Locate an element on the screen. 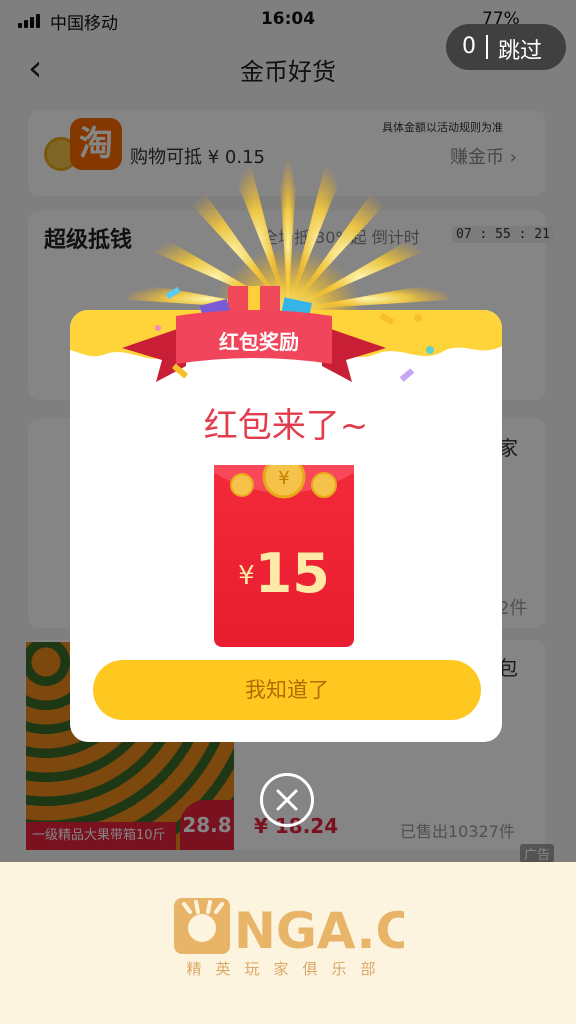  skip-ad-button: 0 跳过 is located at coordinates (506, 47).